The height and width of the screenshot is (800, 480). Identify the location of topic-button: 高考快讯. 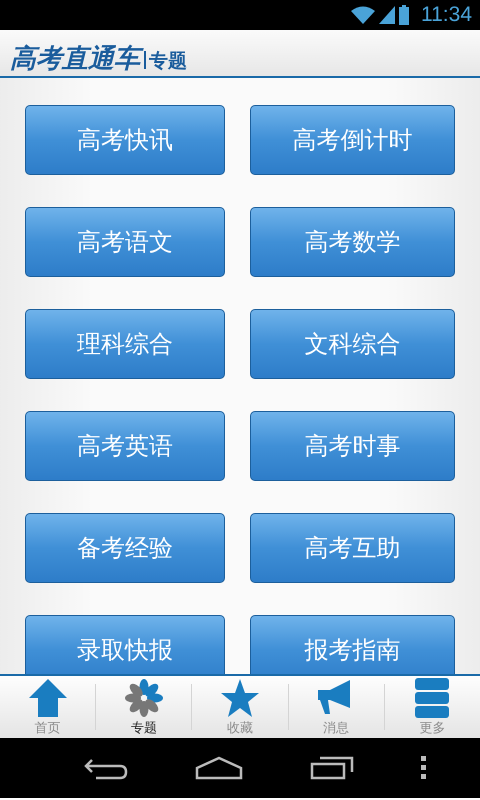
(125, 140).